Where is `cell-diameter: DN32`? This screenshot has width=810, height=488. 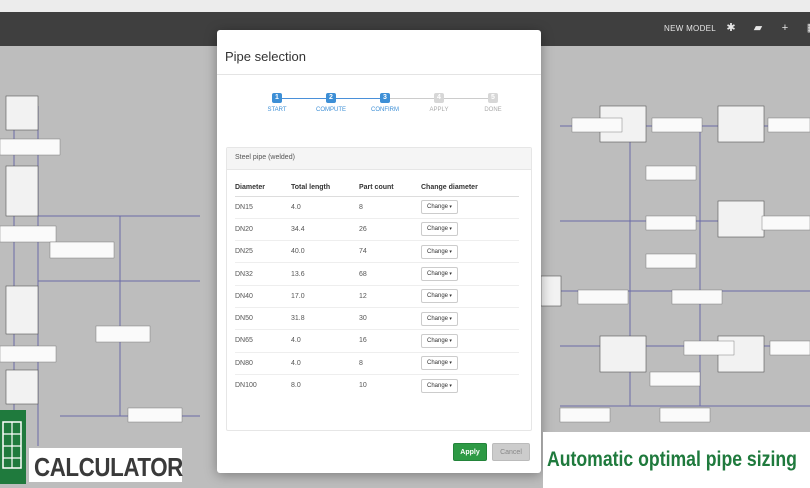
cell-diameter: DN32 is located at coordinates (263, 274).